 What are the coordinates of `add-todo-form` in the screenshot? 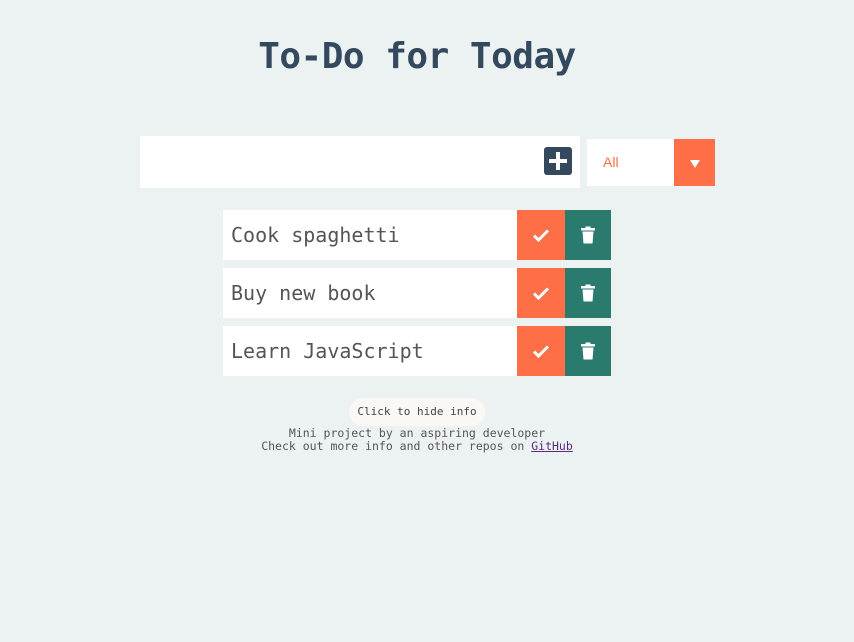 It's located at (360, 162).